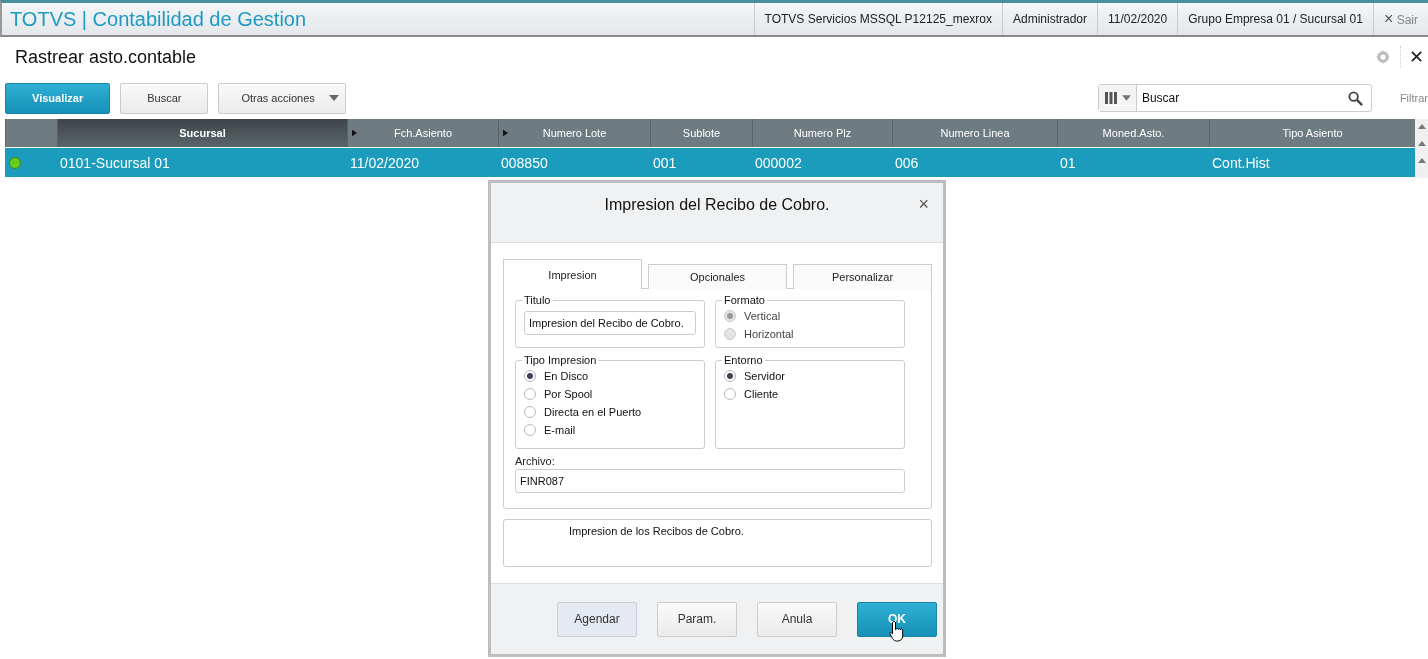 This screenshot has height=659, width=1428. I want to click on option-label: Cliente, so click(761, 394).